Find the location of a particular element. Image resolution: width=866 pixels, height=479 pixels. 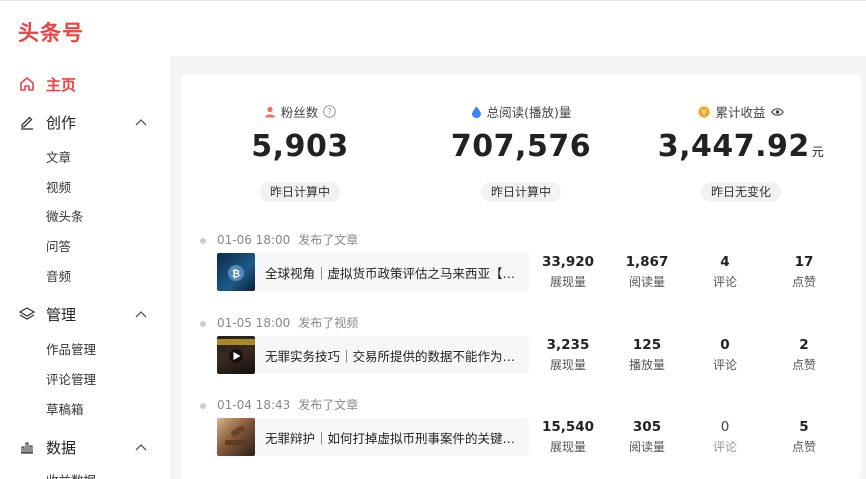

sidebar-item-drafts: 草稿箱 is located at coordinates (65, 408).